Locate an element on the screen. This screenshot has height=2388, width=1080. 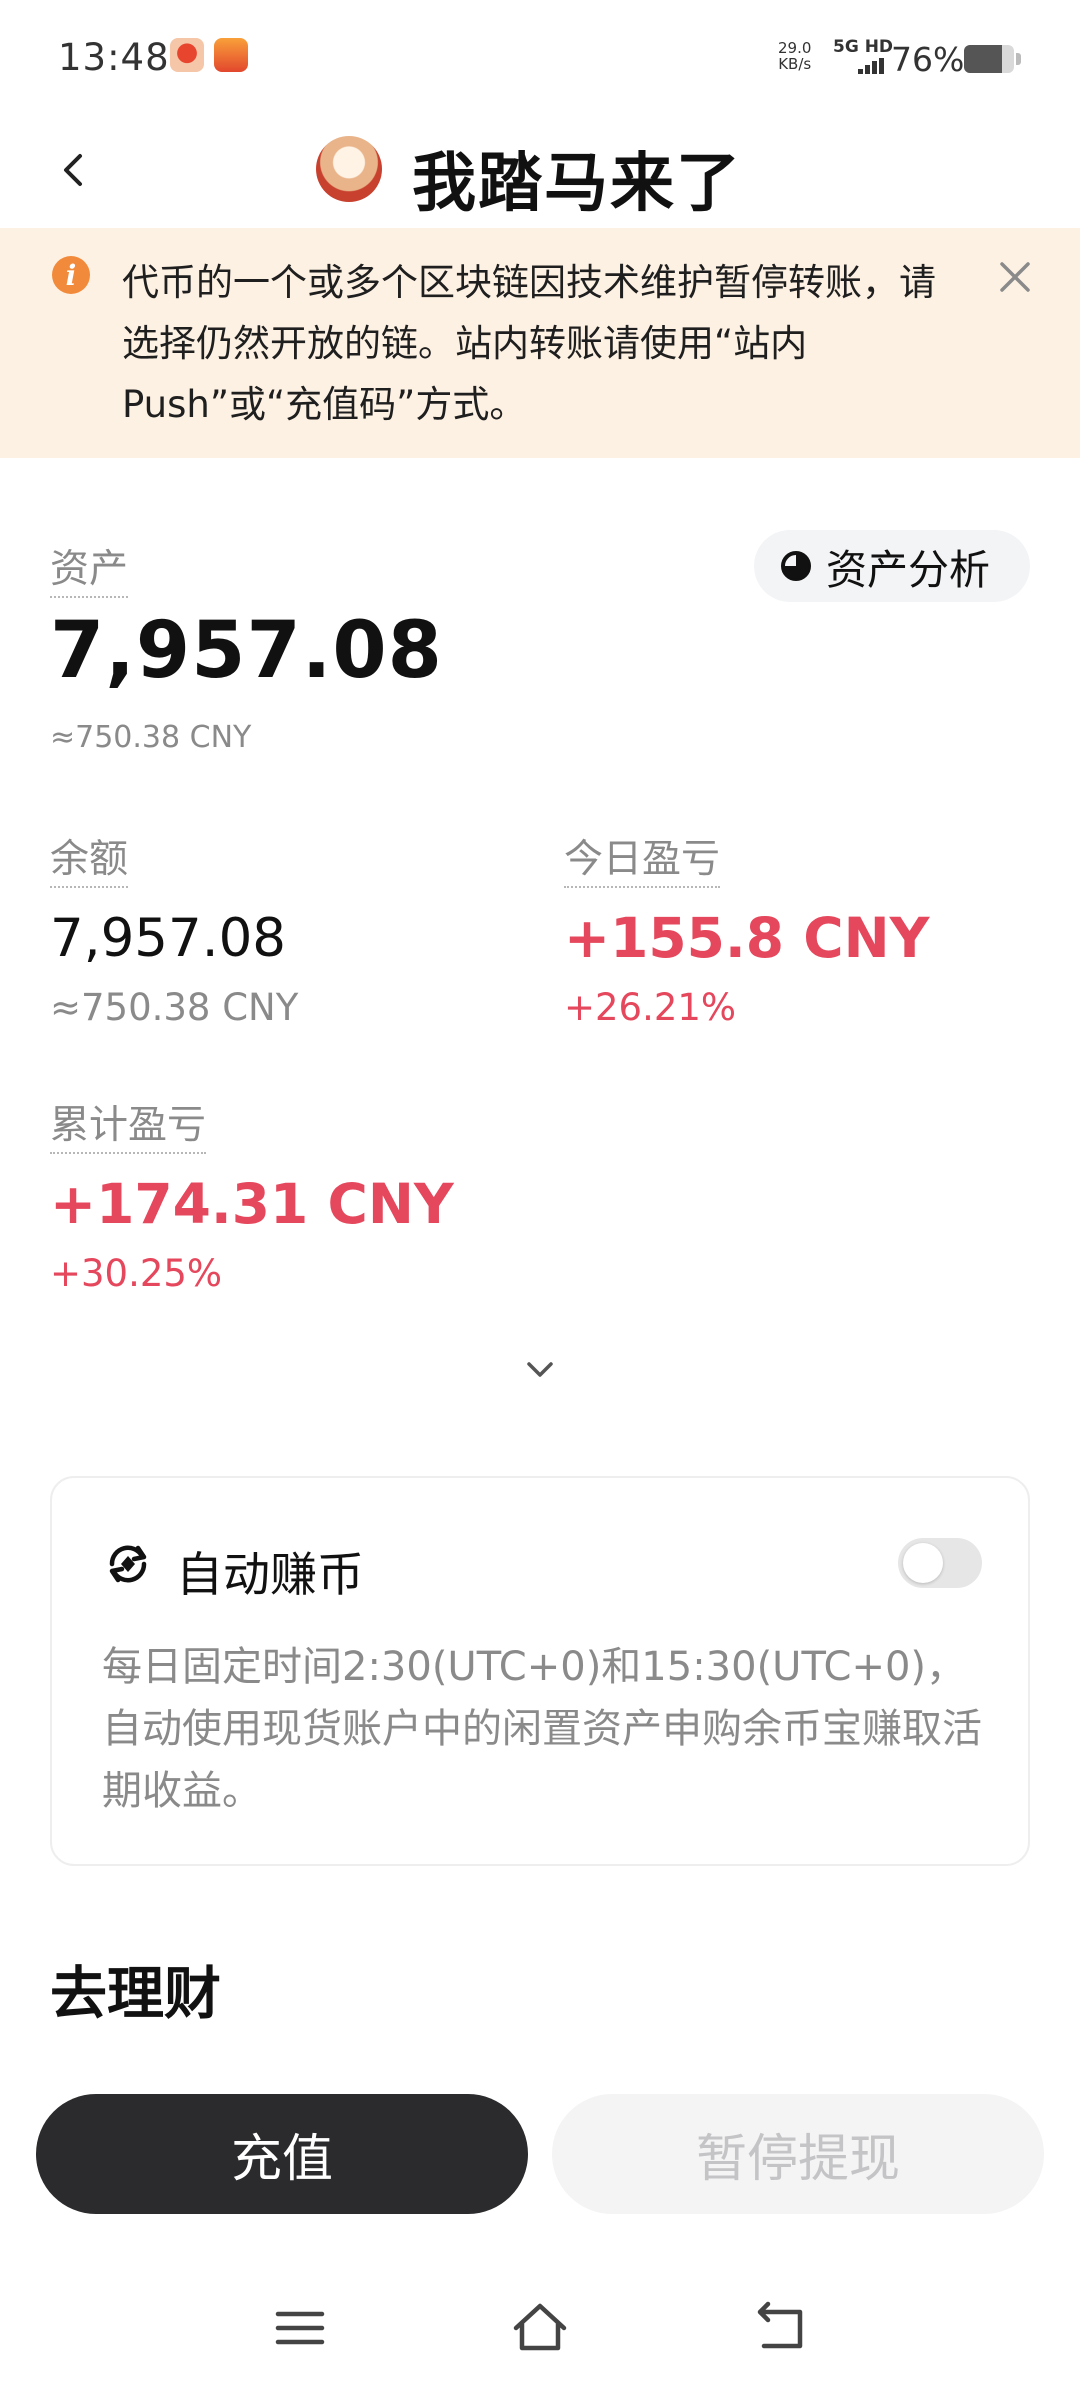
page-title: 我踏马来了 is located at coordinates (577, 184).